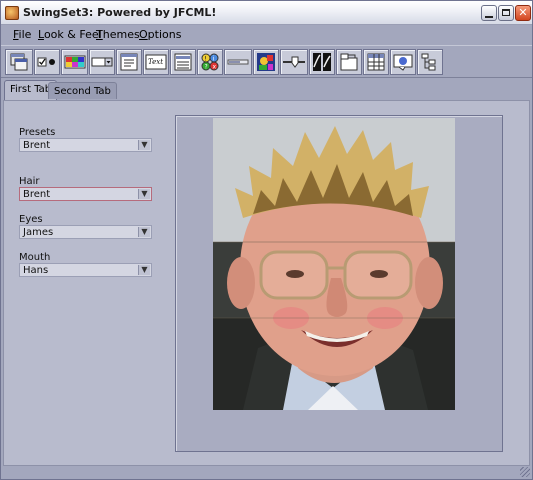 The height and width of the screenshot is (480, 533). I want to click on tabbed-pane-icon, so click(349, 62).